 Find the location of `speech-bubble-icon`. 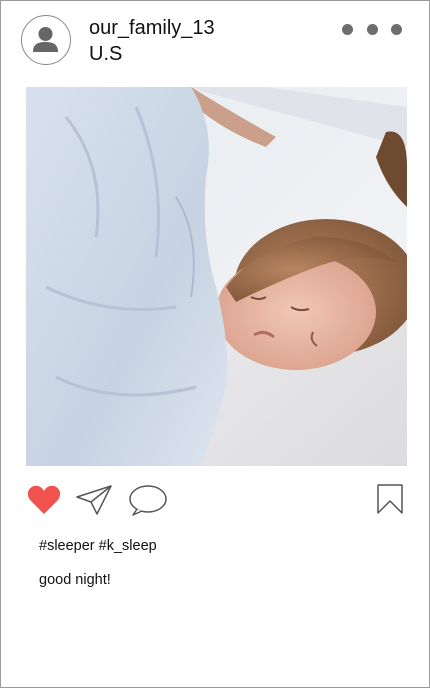

speech-bubble-icon is located at coordinates (148, 500).